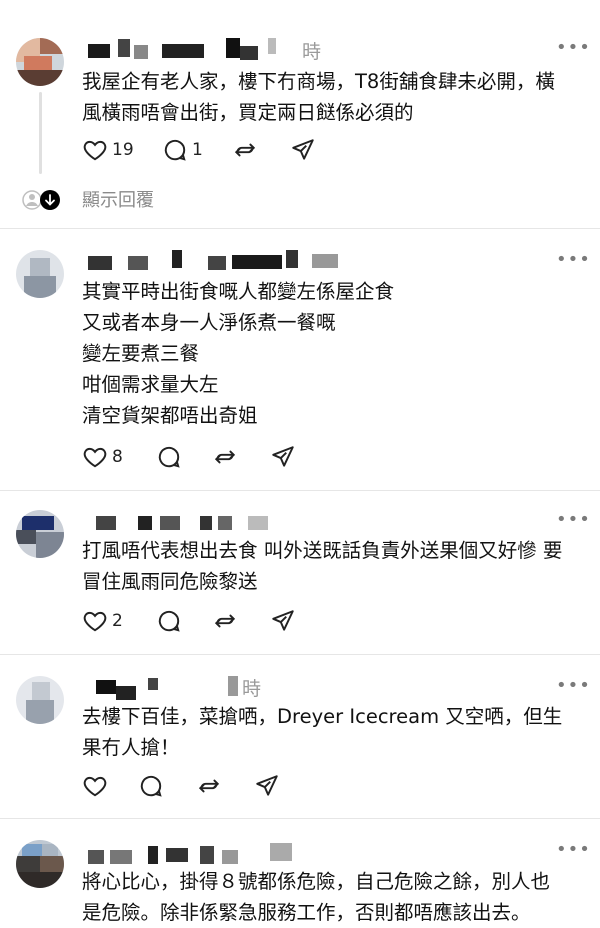  Describe the element at coordinates (322, 732) in the screenshot. I see `post-text: 去樓下百佳，菜搶哂，Dreyer Icecream 又空哂，但生 果冇人搶！` at that location.